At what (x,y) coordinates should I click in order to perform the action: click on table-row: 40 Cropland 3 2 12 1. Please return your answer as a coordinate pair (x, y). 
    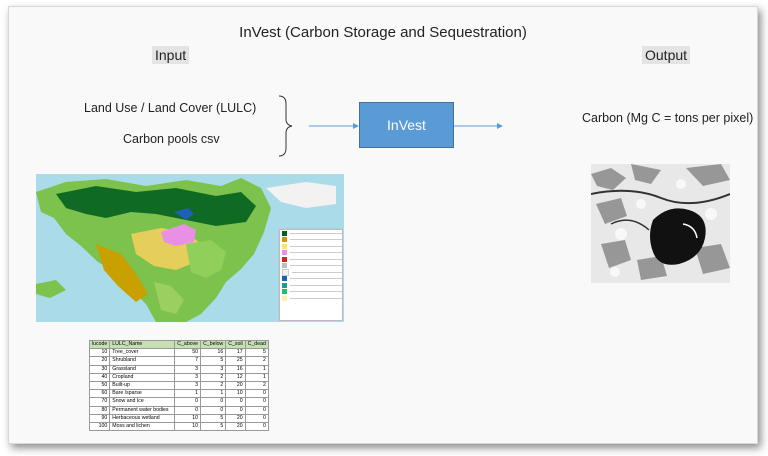
    Looking at the image, I should click on (178, 377).